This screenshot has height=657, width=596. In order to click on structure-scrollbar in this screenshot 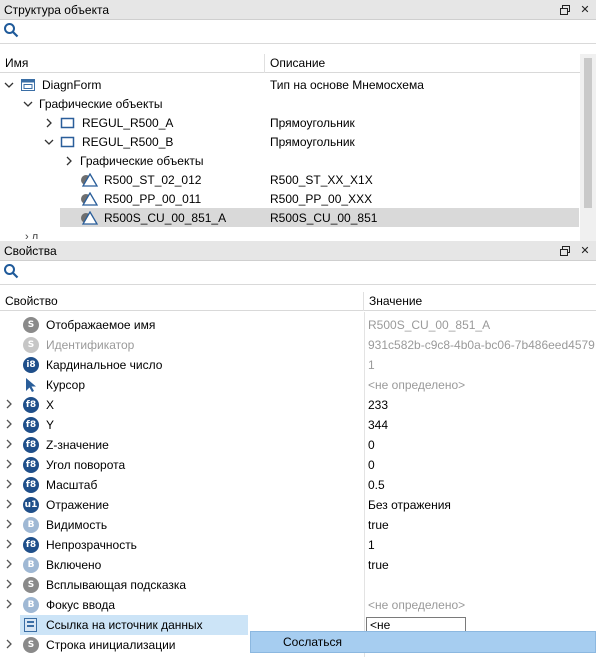, I will do `click(588, 148)`.